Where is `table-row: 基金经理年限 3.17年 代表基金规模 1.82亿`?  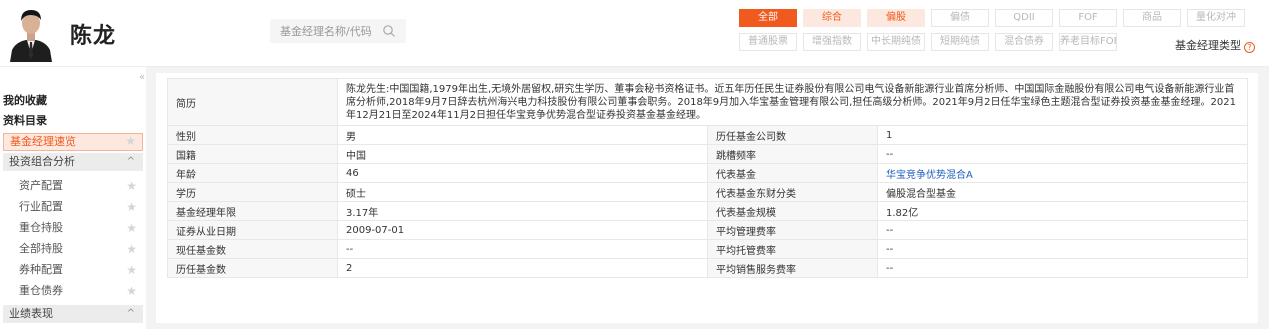
table-row: 基金经理年限 3.17年 代表基金规模 1.82亿 is located at coordinates (707, 211).